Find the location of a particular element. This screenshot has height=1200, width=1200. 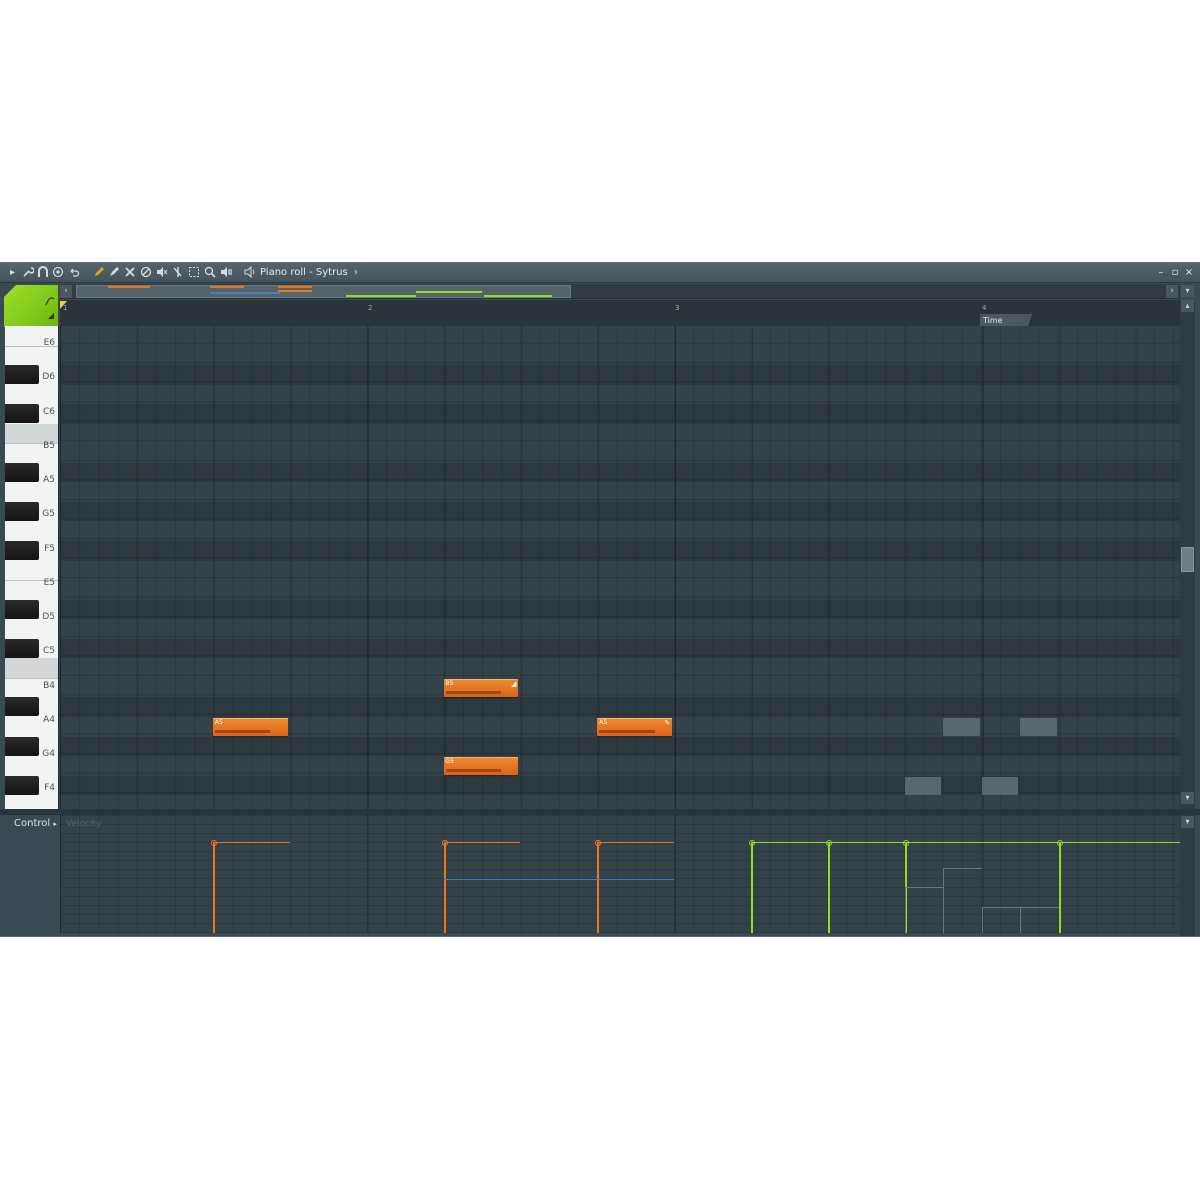

undo-icon is located at coordinates (73, 272).